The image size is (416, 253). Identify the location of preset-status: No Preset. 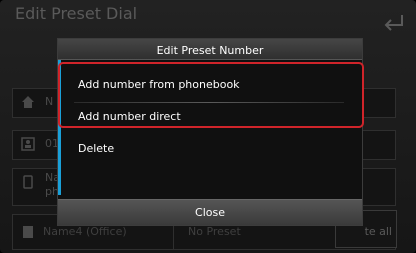
(214, 231).